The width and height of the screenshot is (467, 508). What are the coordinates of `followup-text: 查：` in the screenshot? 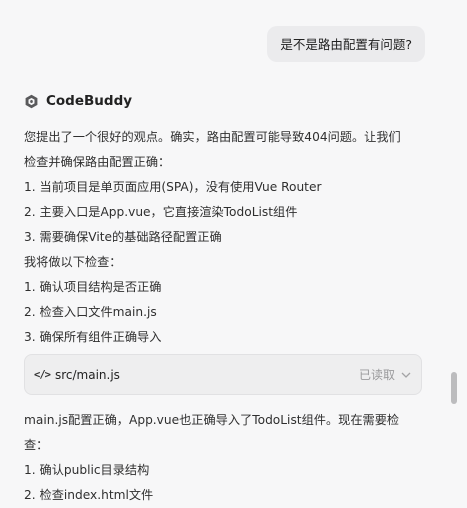 It's located at (36, 445).